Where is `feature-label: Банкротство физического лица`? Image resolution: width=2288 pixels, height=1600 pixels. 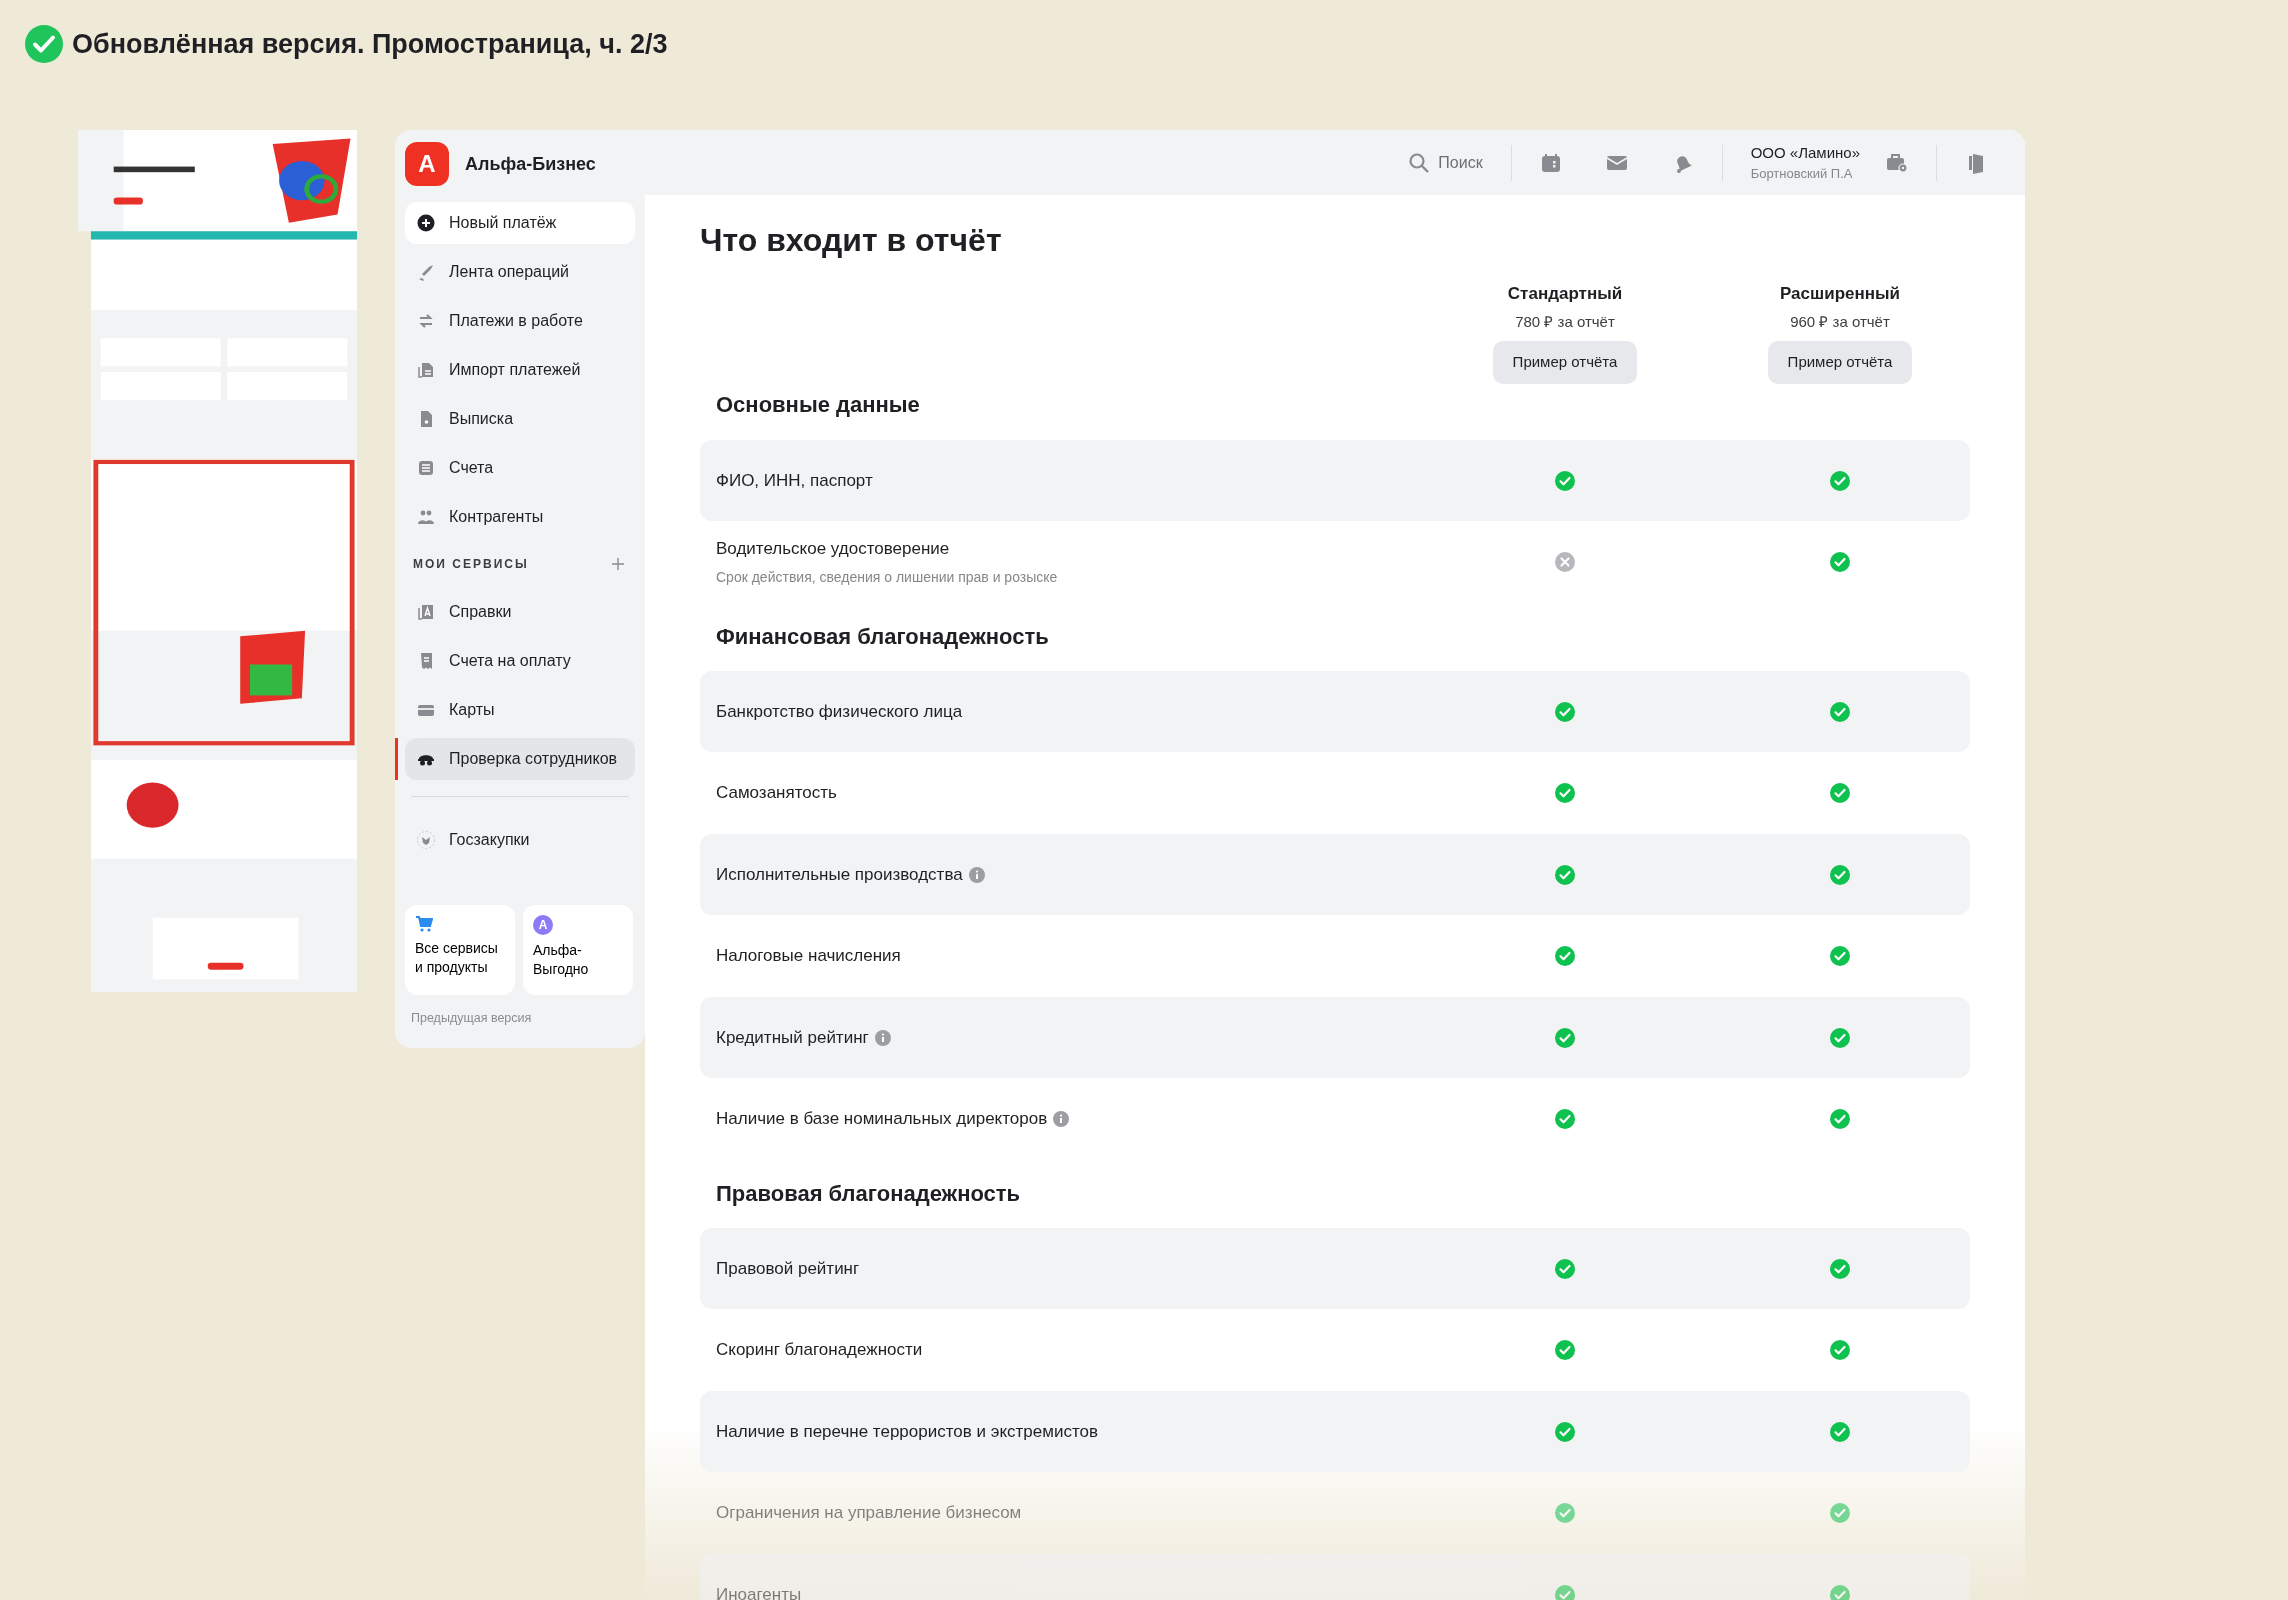
feature-label: Банкротство физического лица is located at coordinates (840, 711).